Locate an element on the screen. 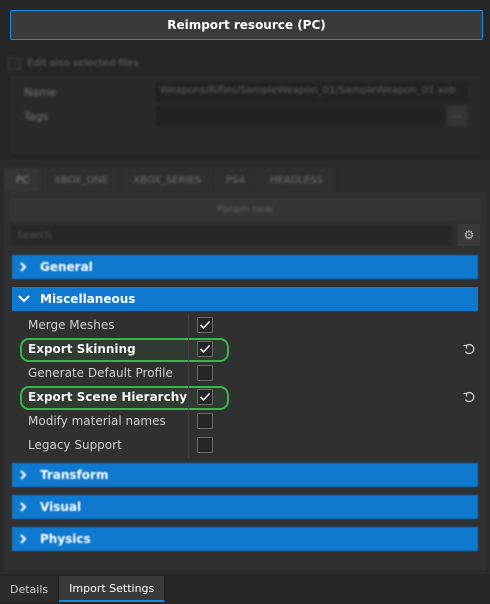  modify-material-names-label: Modify material names is located at coordinates (97, 421).